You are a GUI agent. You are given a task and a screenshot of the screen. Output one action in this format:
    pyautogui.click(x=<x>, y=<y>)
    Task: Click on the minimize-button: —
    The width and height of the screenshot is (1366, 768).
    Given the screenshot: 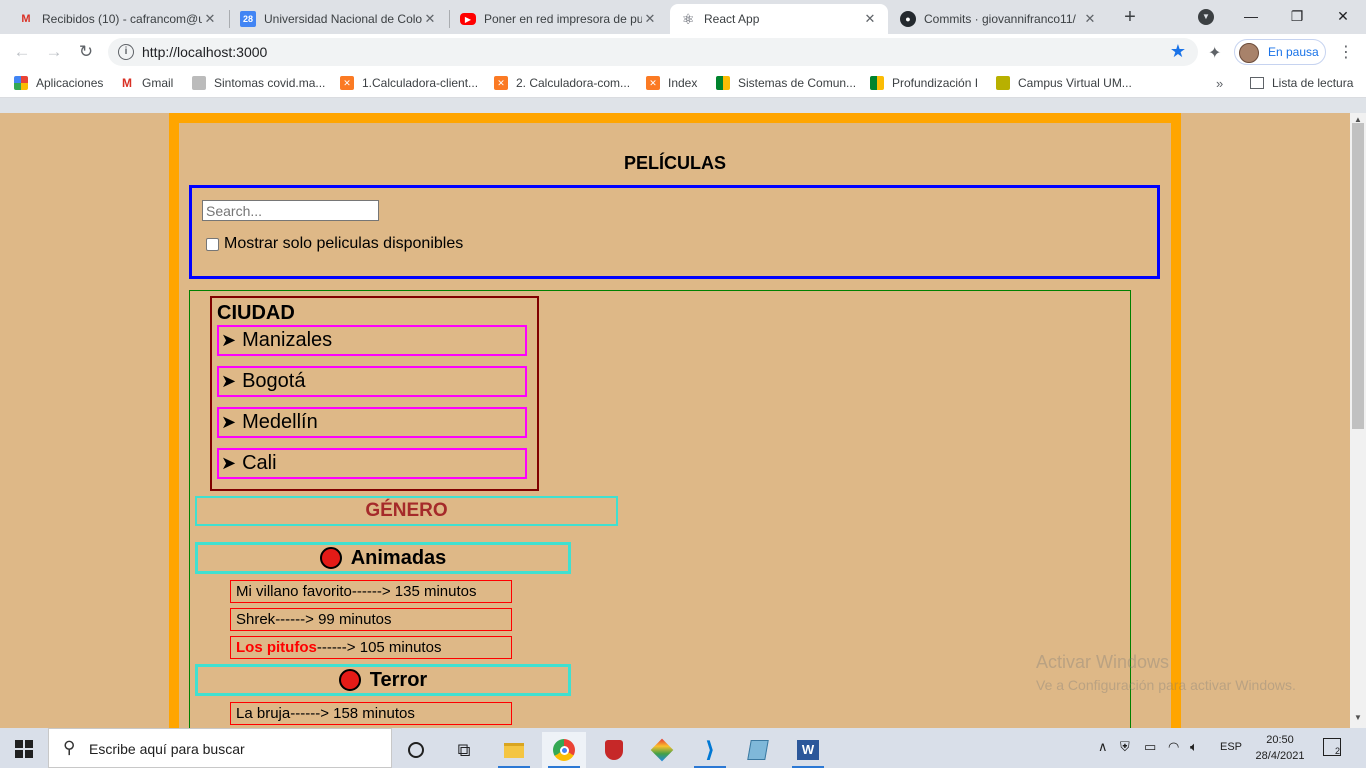 What is the action you would take?
    pyautogui.click(x=1251, y=16)
    